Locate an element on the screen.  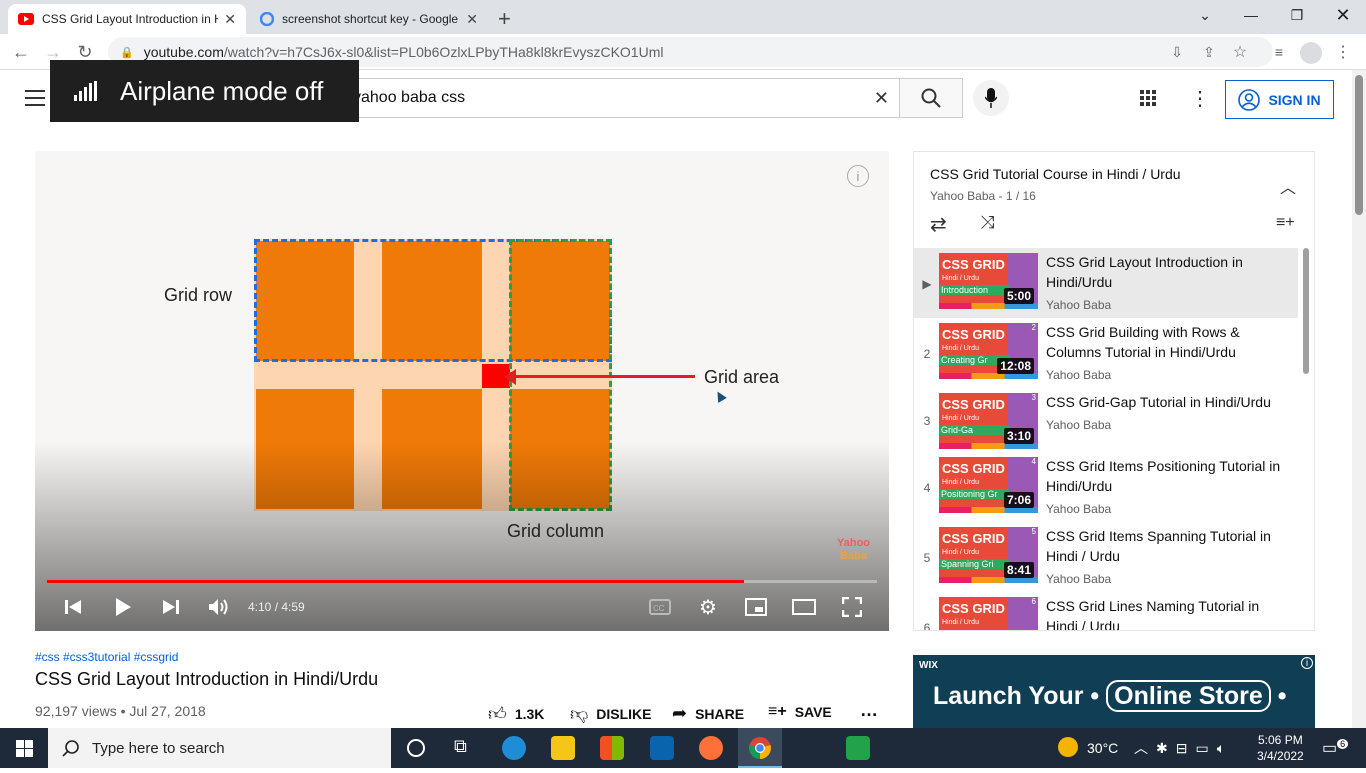
microphone-icon is located at coordinates (991, 98).